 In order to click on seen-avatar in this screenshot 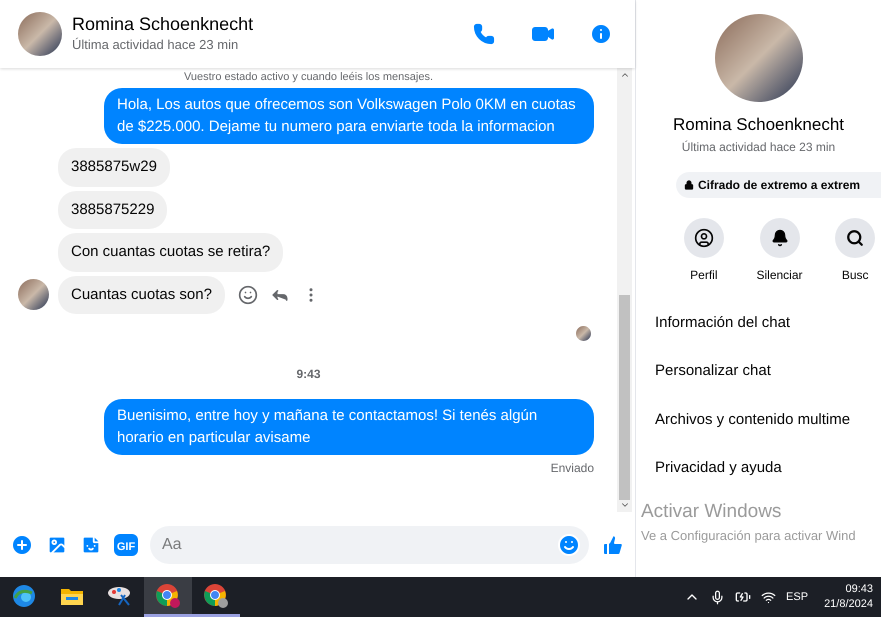, I will do `click(583, 333)`.